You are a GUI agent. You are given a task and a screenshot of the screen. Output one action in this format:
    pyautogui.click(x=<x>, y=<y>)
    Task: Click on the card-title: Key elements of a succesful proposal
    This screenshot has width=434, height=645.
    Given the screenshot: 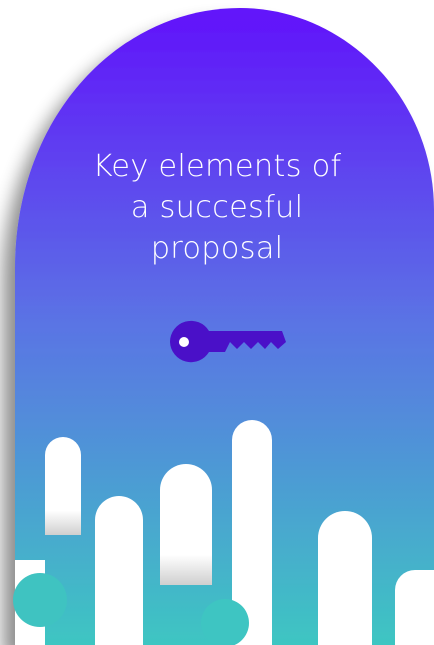 What is the action you would take?
    pyautogui.click(x=217, y=207)
    